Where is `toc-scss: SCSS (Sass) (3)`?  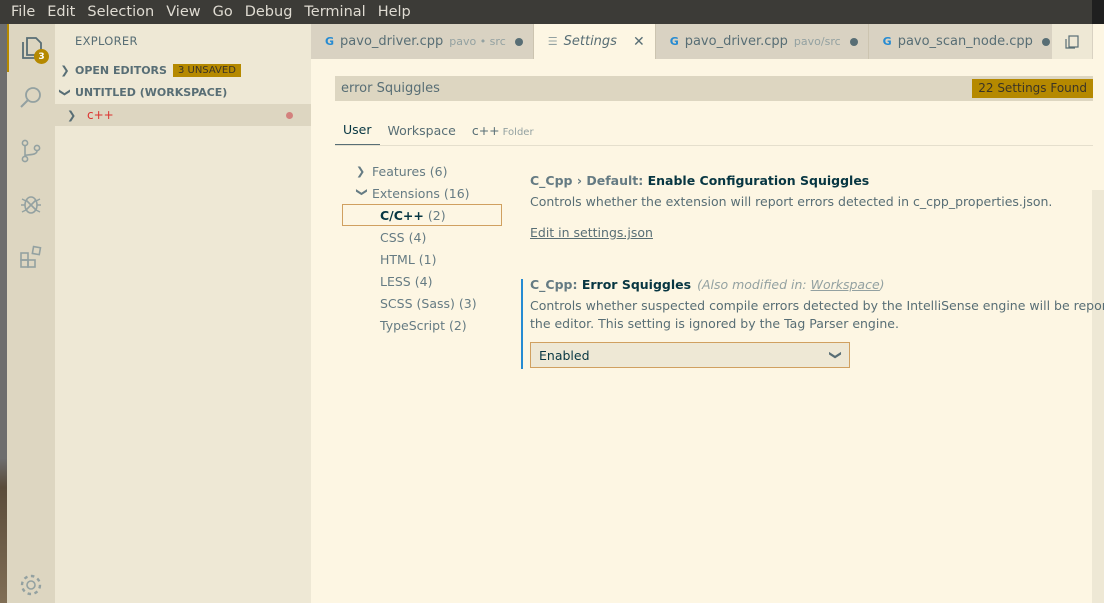 toc-scss: SCSS (Sass) (3) is located at coordinates (428, 303).